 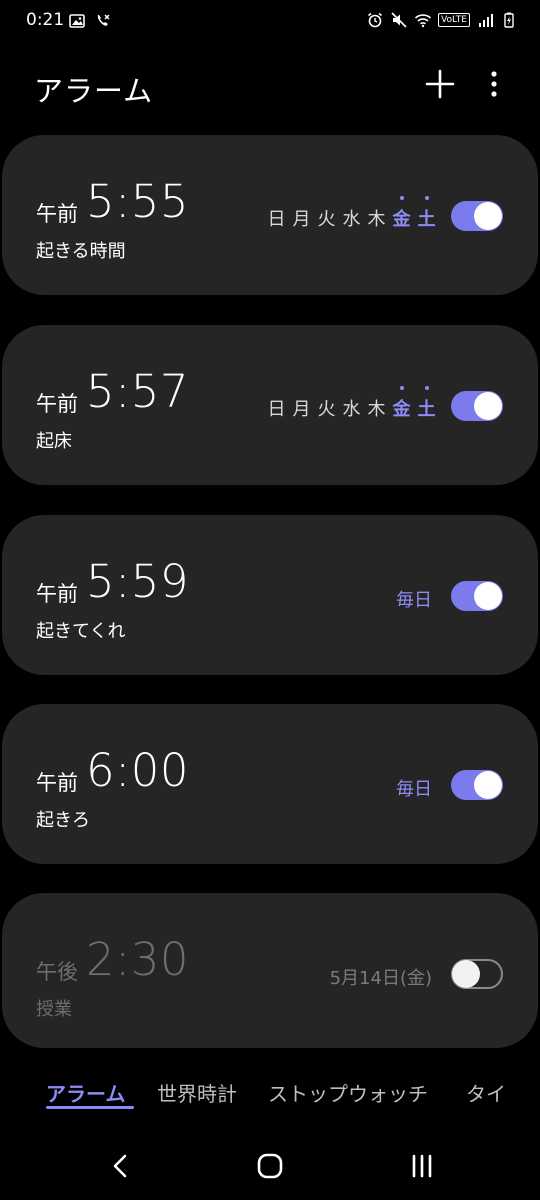 What do you see at coordinates (270, 595) in the screenshot?
I see `alarm-card: 午前 5:59 起きてくれ 毎日` at bounding box center [270, 595].